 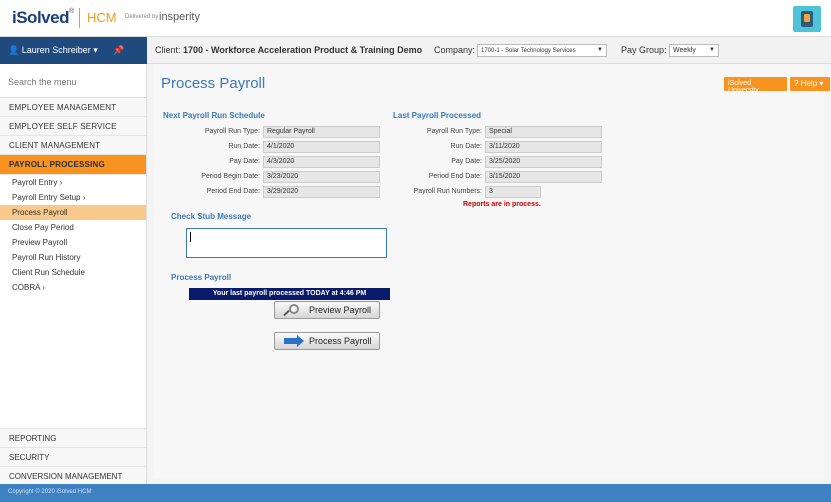 What do you see at coordinates (118, 50) in the screenshot?
I see `pin-icon: 📌` at bounding box center [118, 50].